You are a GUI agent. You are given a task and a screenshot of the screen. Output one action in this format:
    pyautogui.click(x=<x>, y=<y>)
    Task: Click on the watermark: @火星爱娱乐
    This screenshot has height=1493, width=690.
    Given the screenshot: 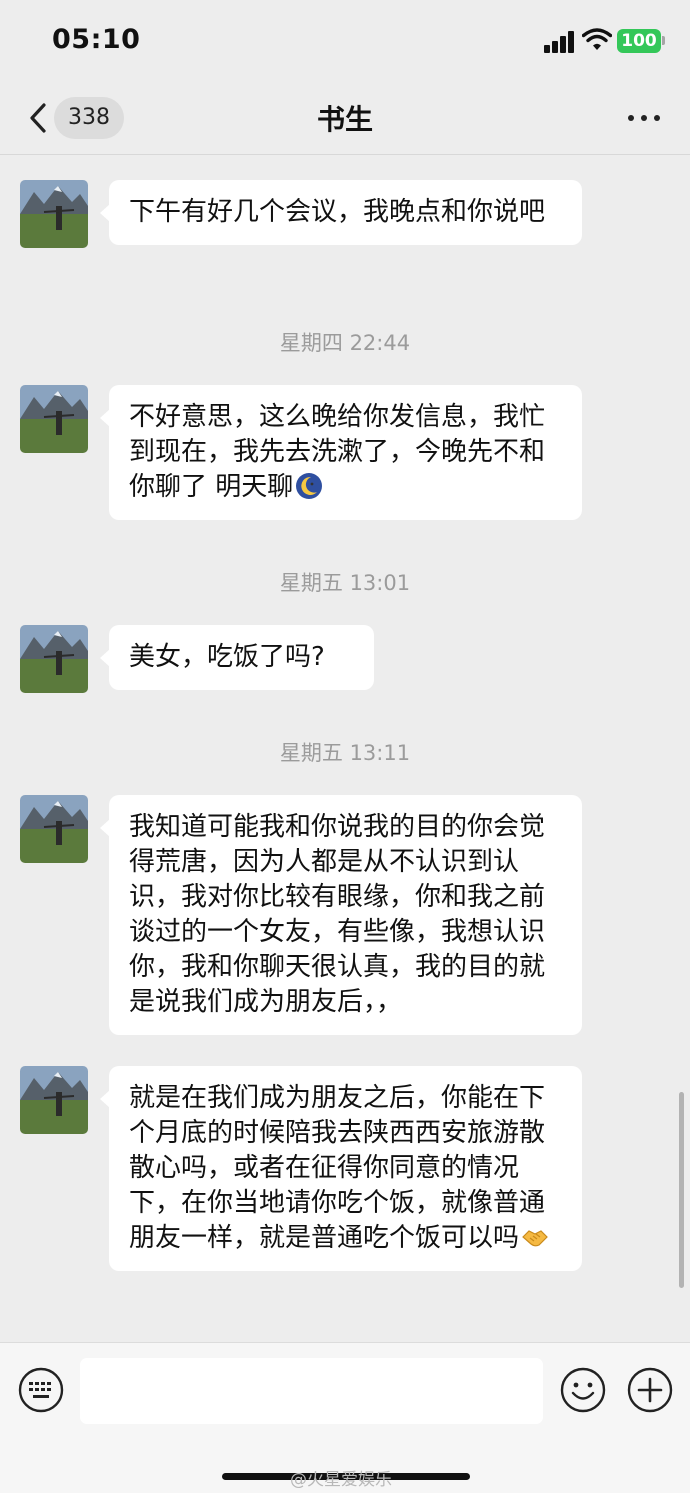 What is the action you would take?
    pyautogui.click(x=341, y=1480)
    